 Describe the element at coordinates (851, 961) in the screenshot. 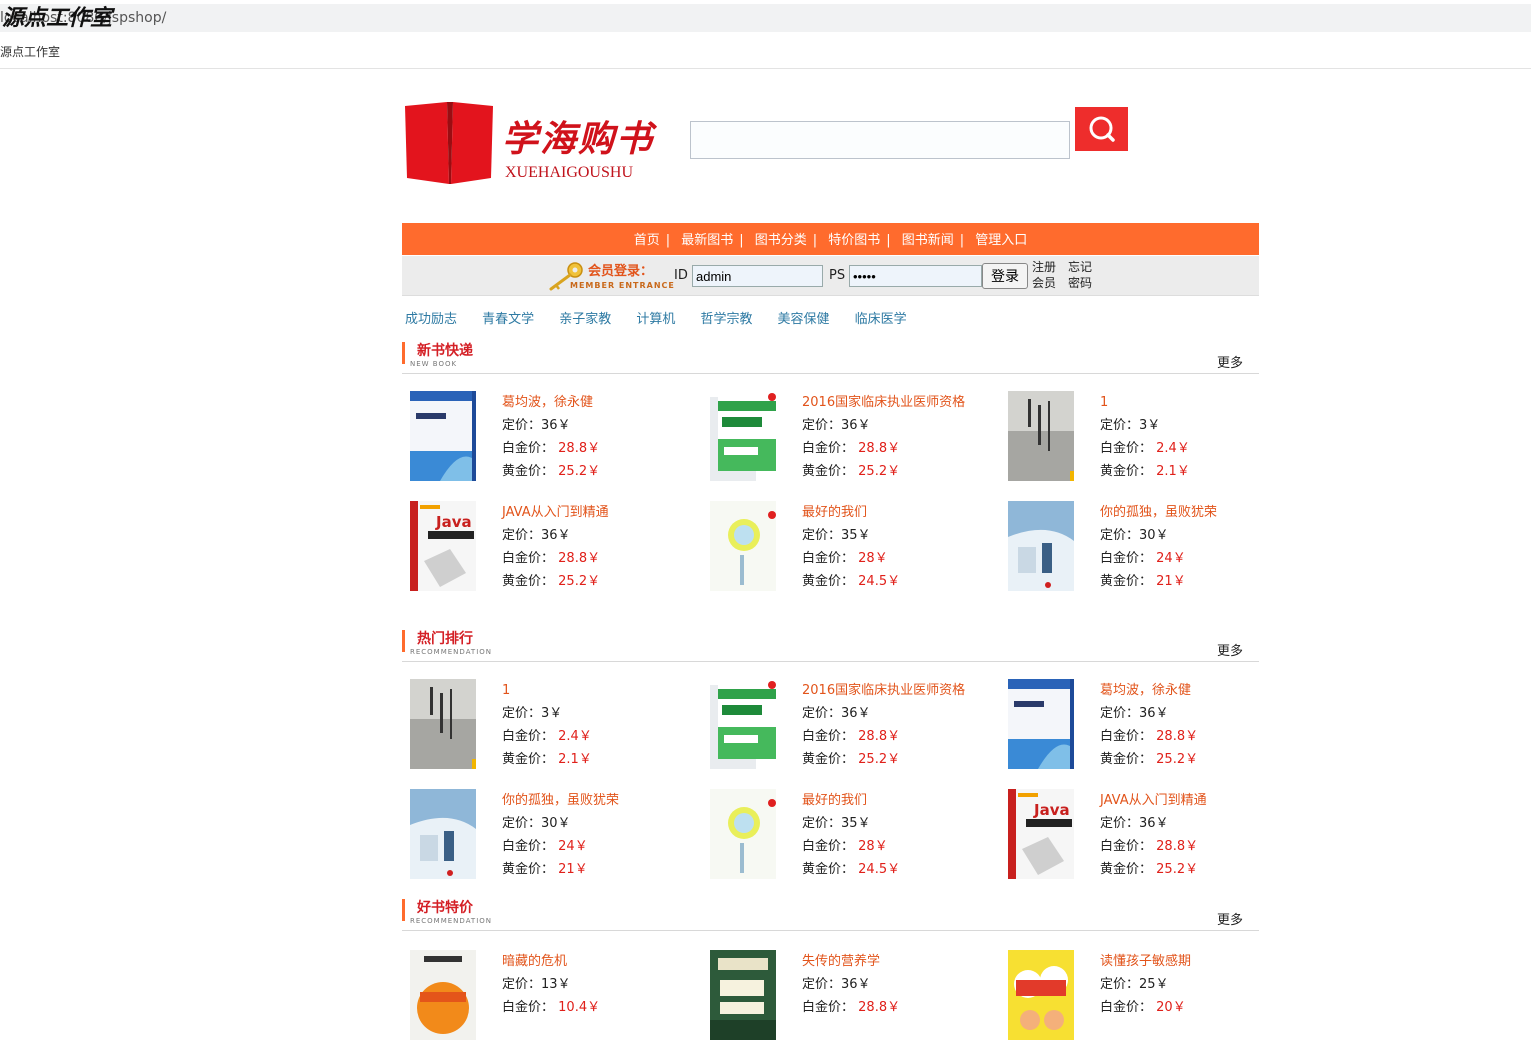

I see `book-title-link: 失传的营养学` at that location.